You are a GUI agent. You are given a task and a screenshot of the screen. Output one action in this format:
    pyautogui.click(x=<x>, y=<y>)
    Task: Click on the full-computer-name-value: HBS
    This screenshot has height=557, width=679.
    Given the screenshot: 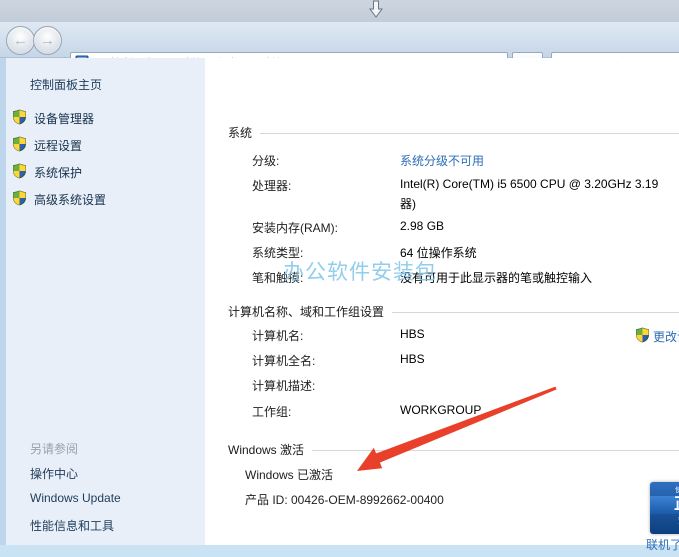 What is the action you would take?
    pyautogui.click(x=412, y=359)
    